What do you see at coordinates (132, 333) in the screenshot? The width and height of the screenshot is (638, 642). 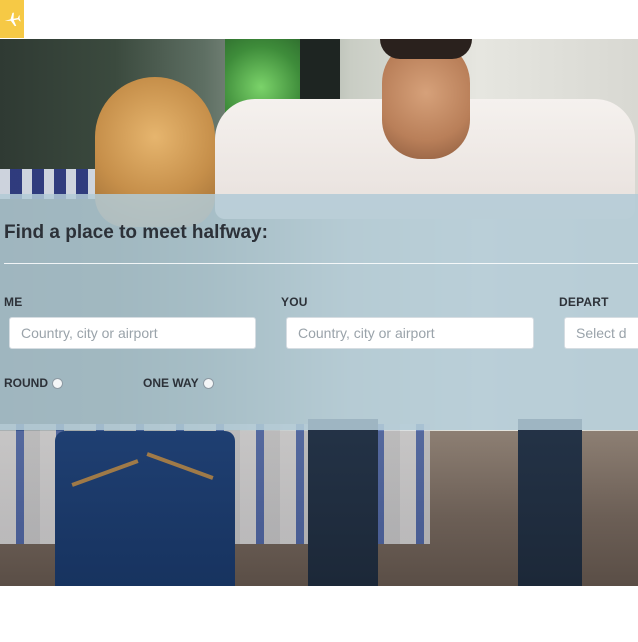 I see `me-location-input` at bounding box center [132, 333].